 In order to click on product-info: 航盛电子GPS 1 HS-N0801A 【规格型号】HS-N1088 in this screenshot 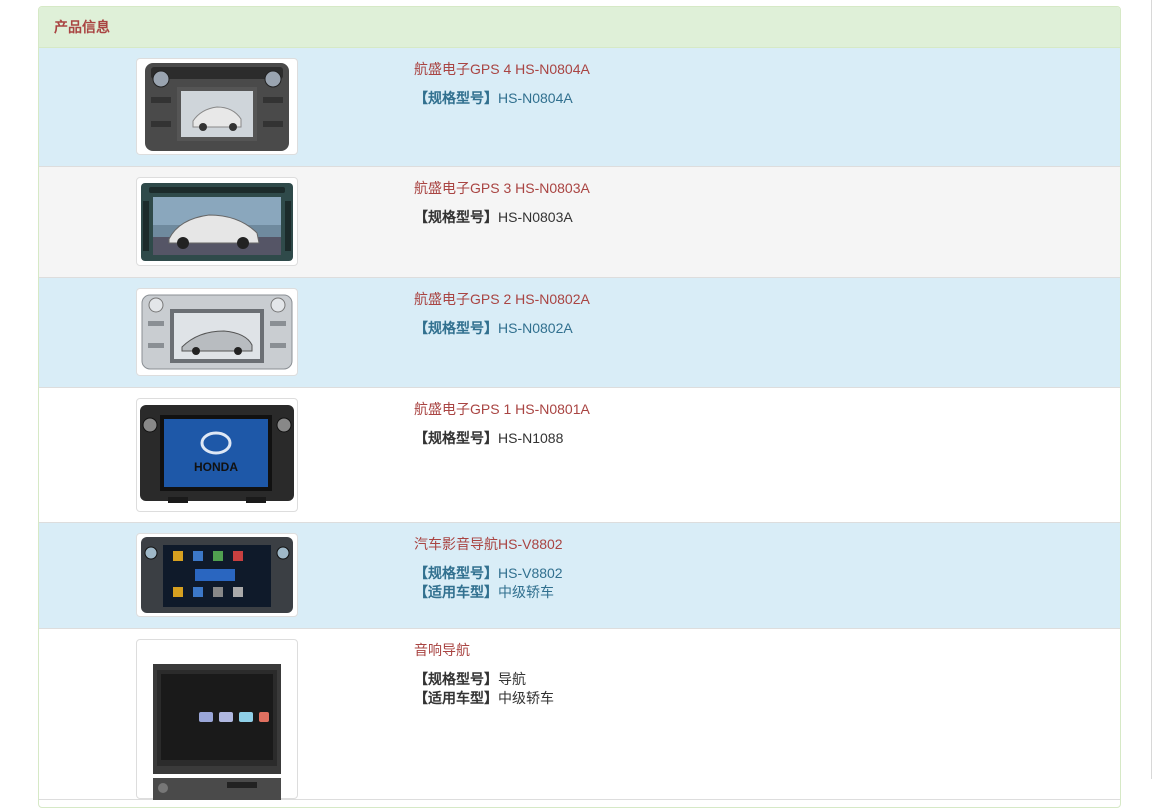, I will do `click(502, 424)`.